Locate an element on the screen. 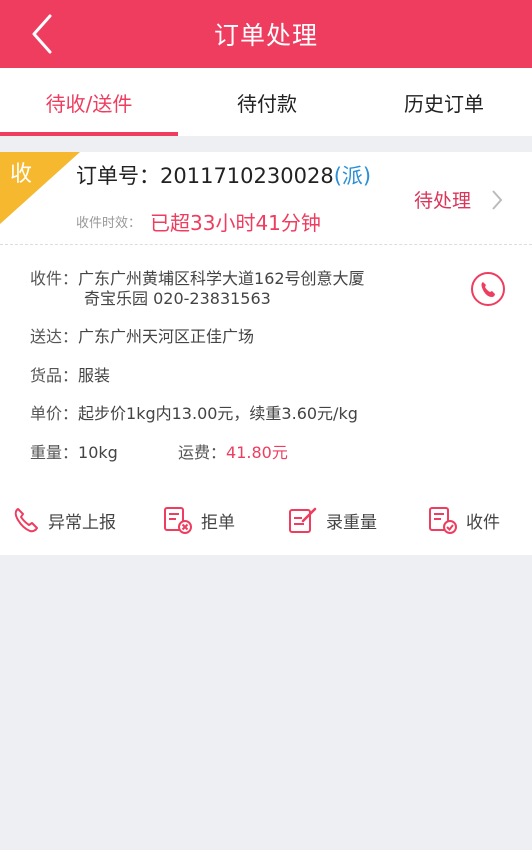 The height and width of the screenshot is (850, 532). pickup-time-label: 收件时效： is located at coordinates (109, 223).